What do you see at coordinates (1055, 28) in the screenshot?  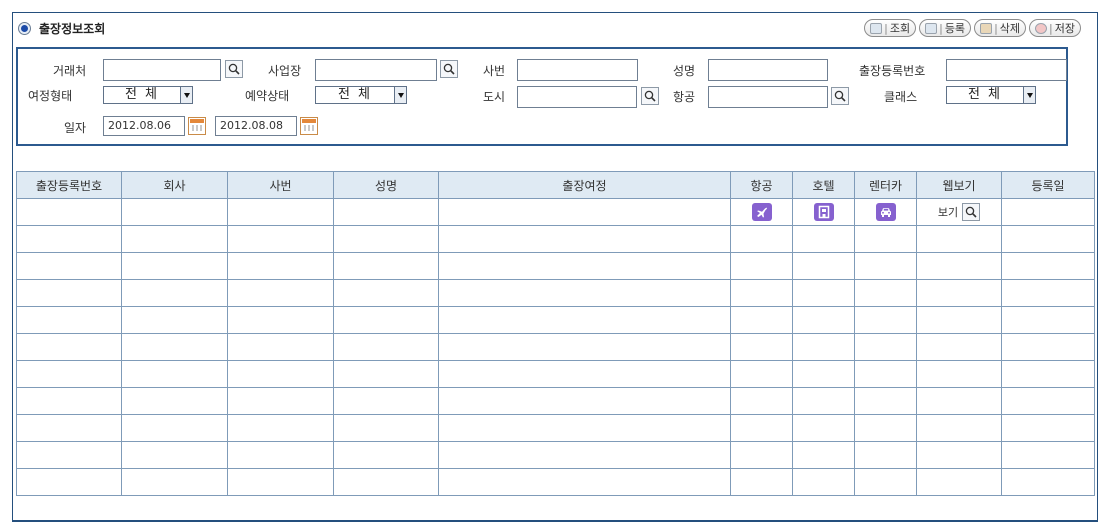 I see `save-button: | 저장` at bounding box center [1055, 28].